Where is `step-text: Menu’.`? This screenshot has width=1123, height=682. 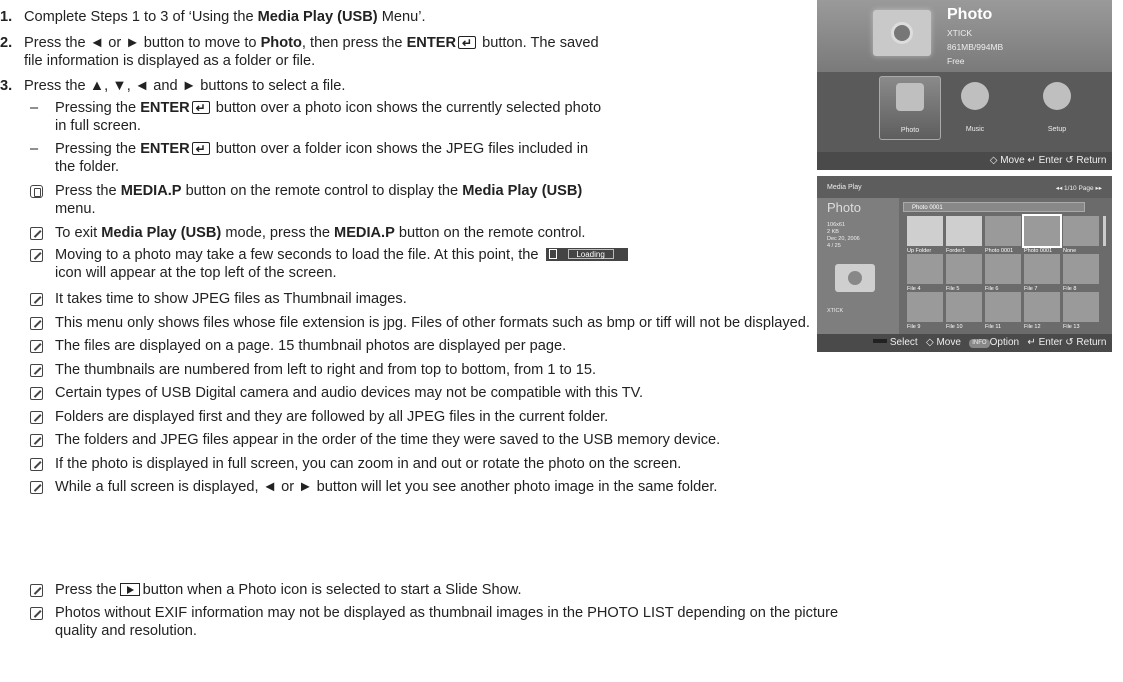 step-text: Menu’. is located at coordinates (401, 17).